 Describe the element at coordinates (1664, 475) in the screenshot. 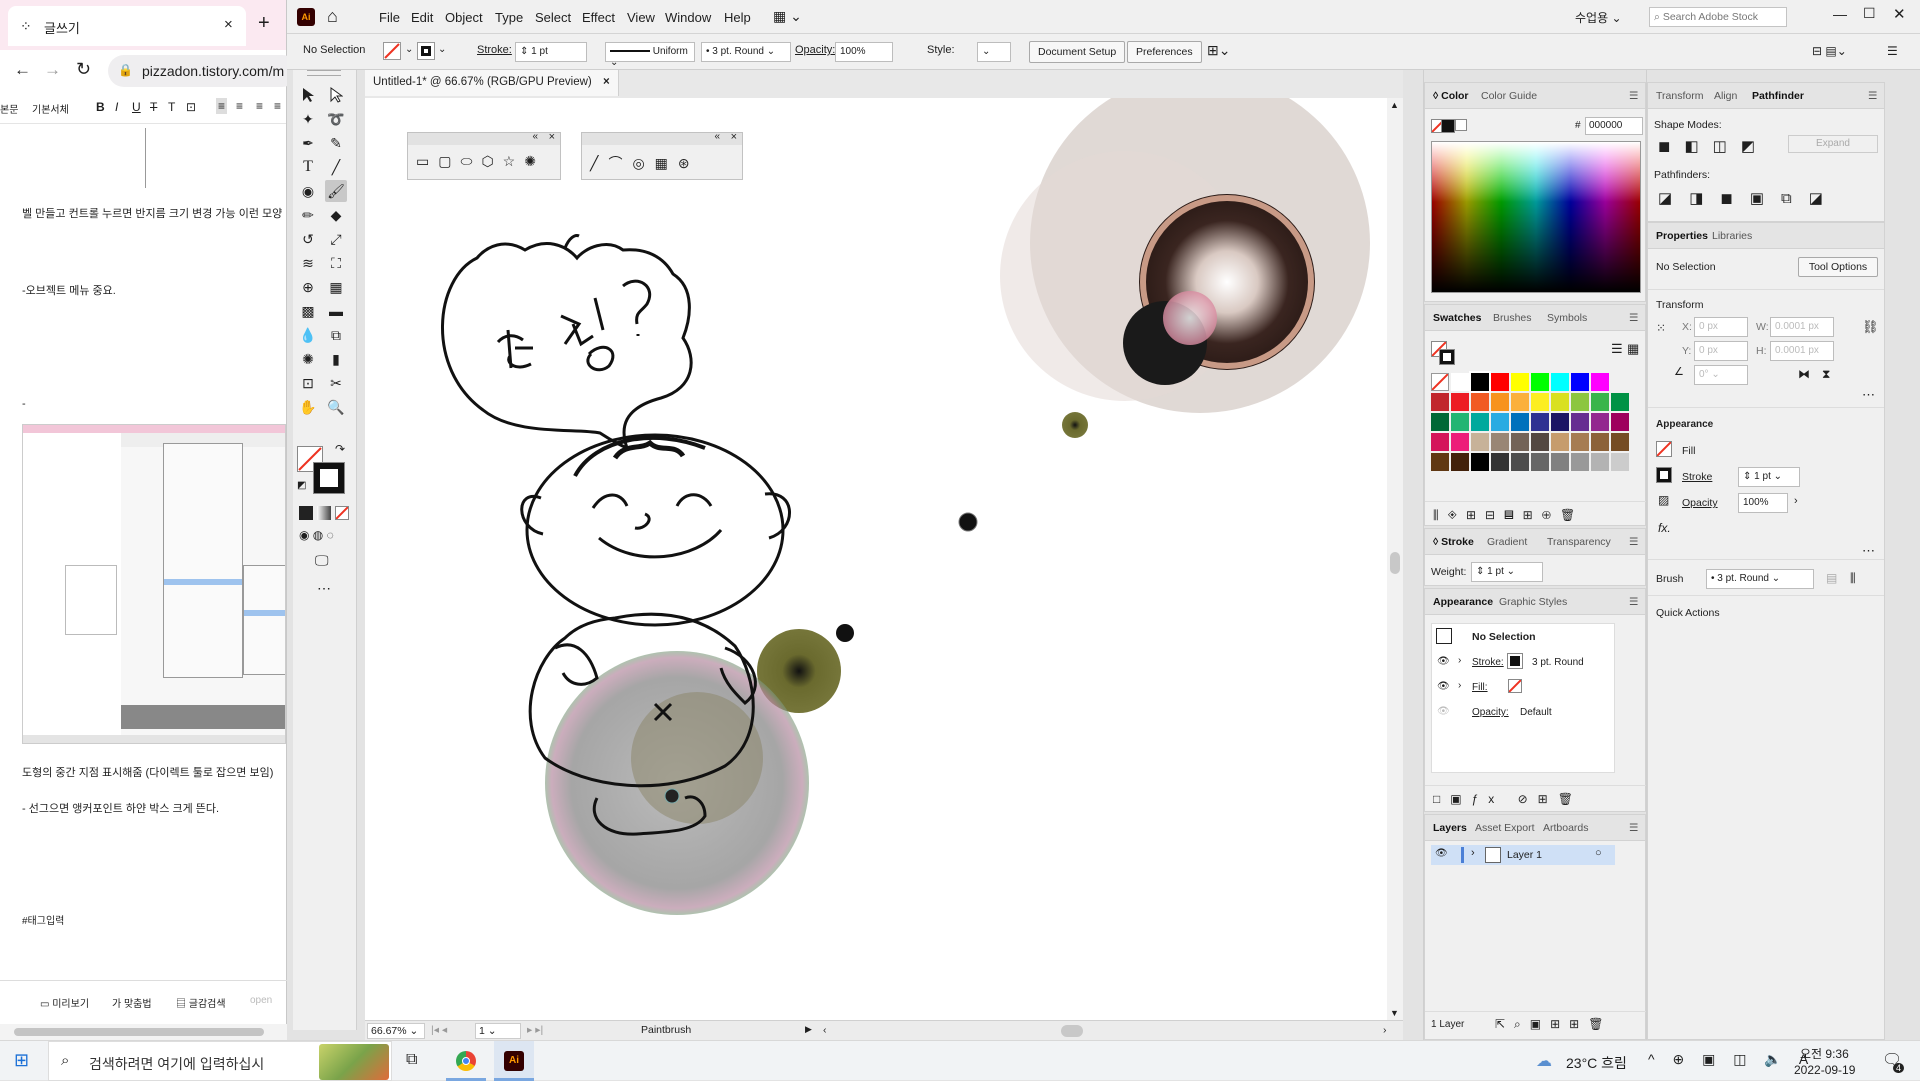

I see `properties-stroke-swatch` at that location.